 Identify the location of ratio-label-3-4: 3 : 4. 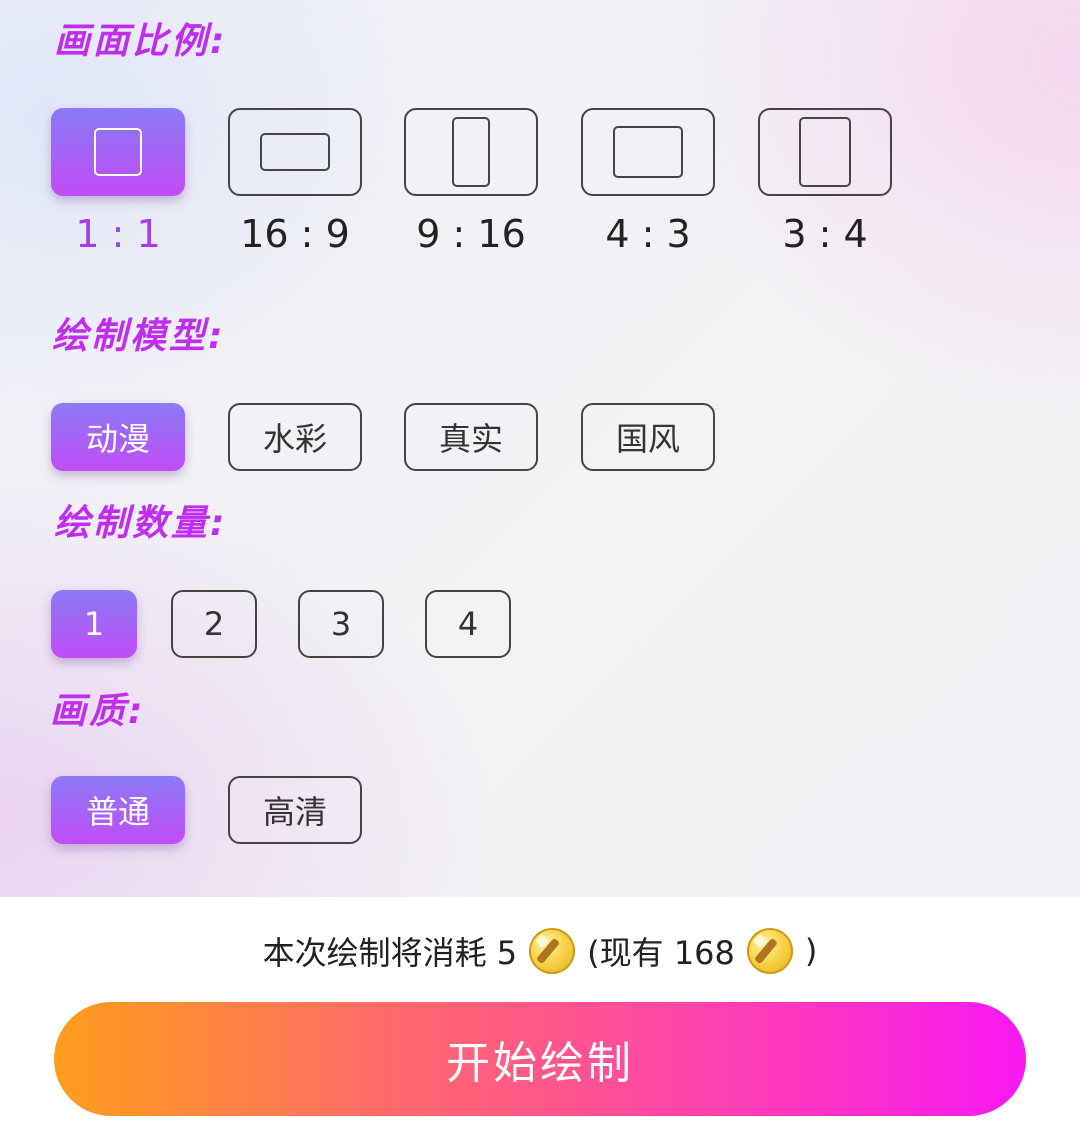
(825, 234).